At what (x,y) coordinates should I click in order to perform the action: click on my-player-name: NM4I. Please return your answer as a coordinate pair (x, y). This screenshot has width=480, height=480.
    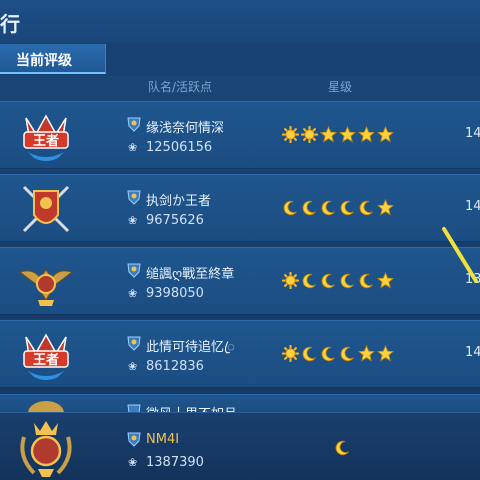
    Looking at the image, I should click on (163, 439).